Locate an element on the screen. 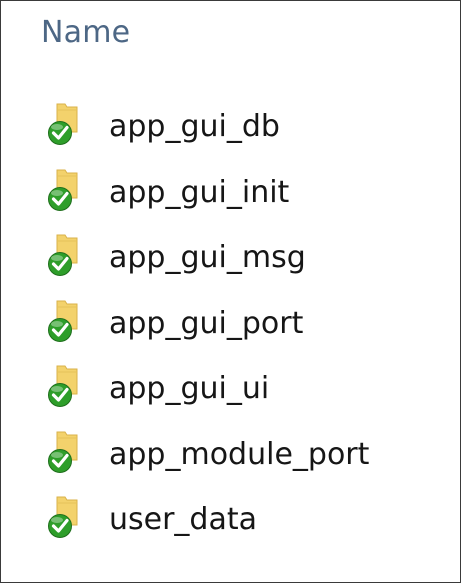 Image resolution: width=461 pixels, height=583 pixels. column-header-name: Name is located at coordinates (85, 33).